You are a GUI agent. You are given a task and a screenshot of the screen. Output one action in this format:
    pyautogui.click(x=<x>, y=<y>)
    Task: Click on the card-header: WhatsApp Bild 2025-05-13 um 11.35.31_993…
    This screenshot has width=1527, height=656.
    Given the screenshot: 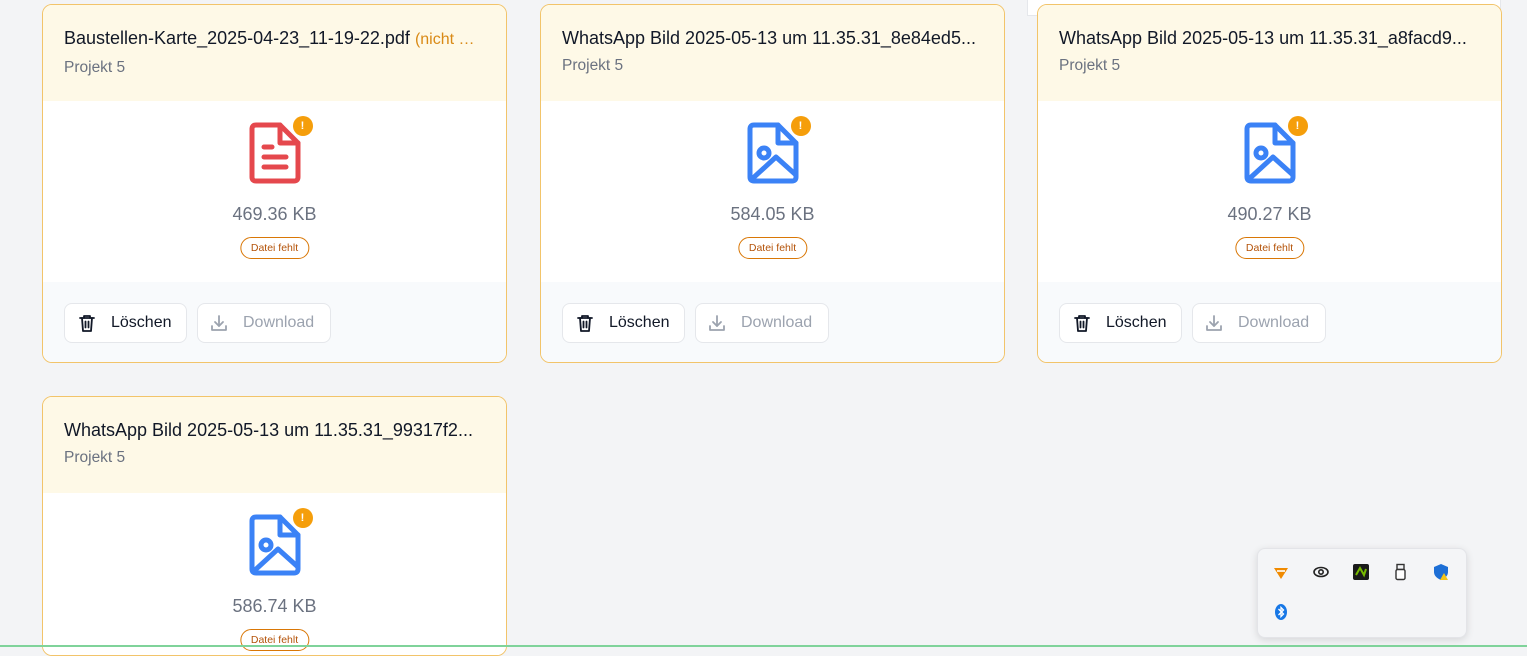 What is the action you would take?
    pyautogui.click(x=274, y=445)
    